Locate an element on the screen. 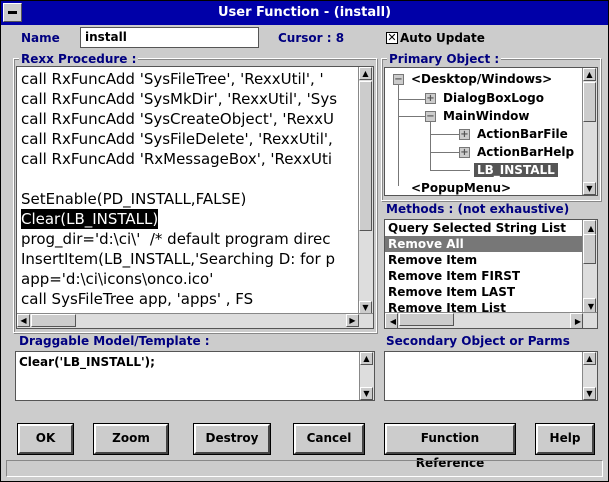  method-item: Remove Item FIRST is located at coordinates (491, 276).